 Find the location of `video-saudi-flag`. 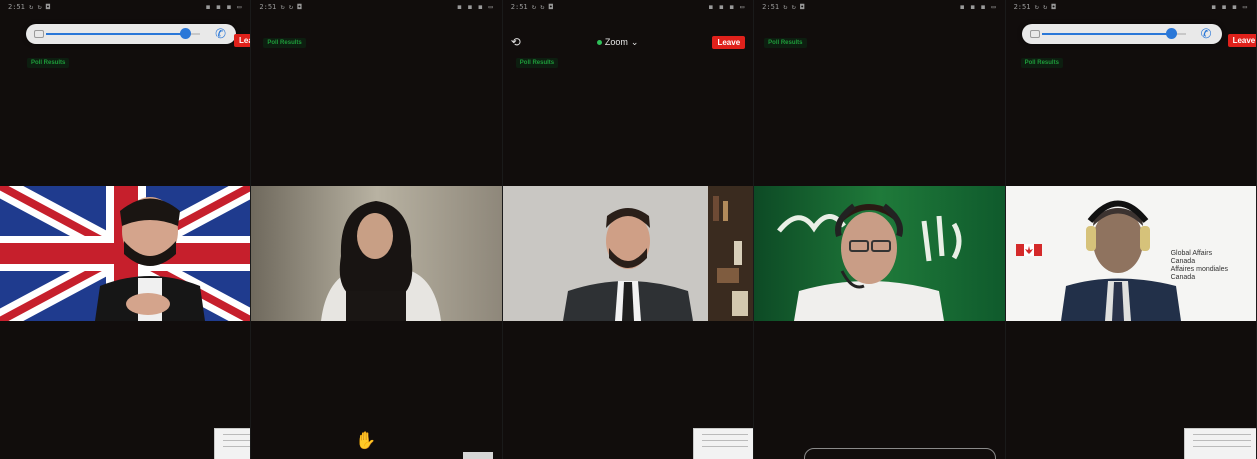

video-saudi-flag is located at coordinates (879, 253).